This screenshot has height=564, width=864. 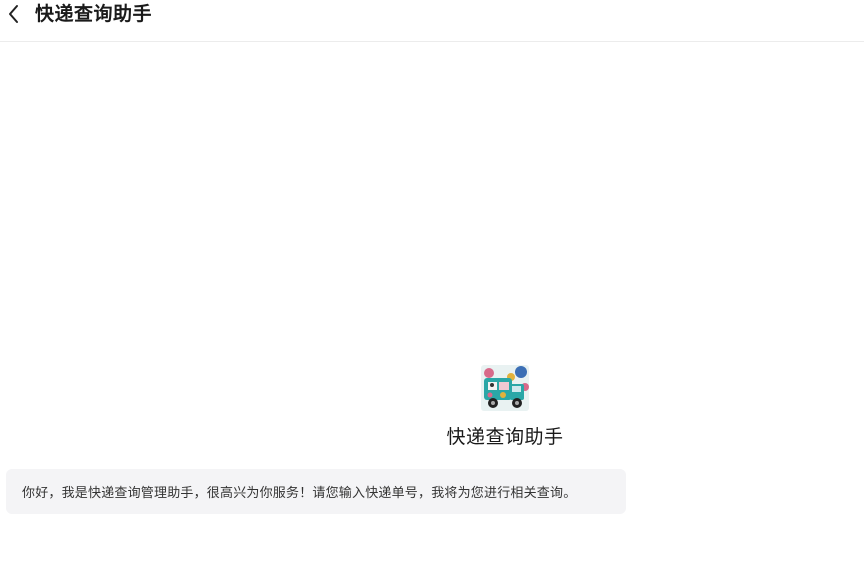 What do you see at coordinates (505, 388) in the screenshot?
I see `delivery-truck-avatar` at bounding box center [505, 388].